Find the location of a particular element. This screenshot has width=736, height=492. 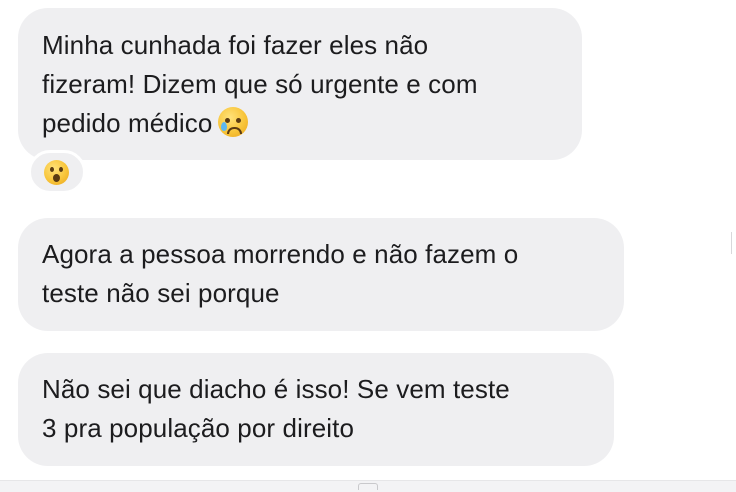

message-reaction is located at coordinates (57, 172).